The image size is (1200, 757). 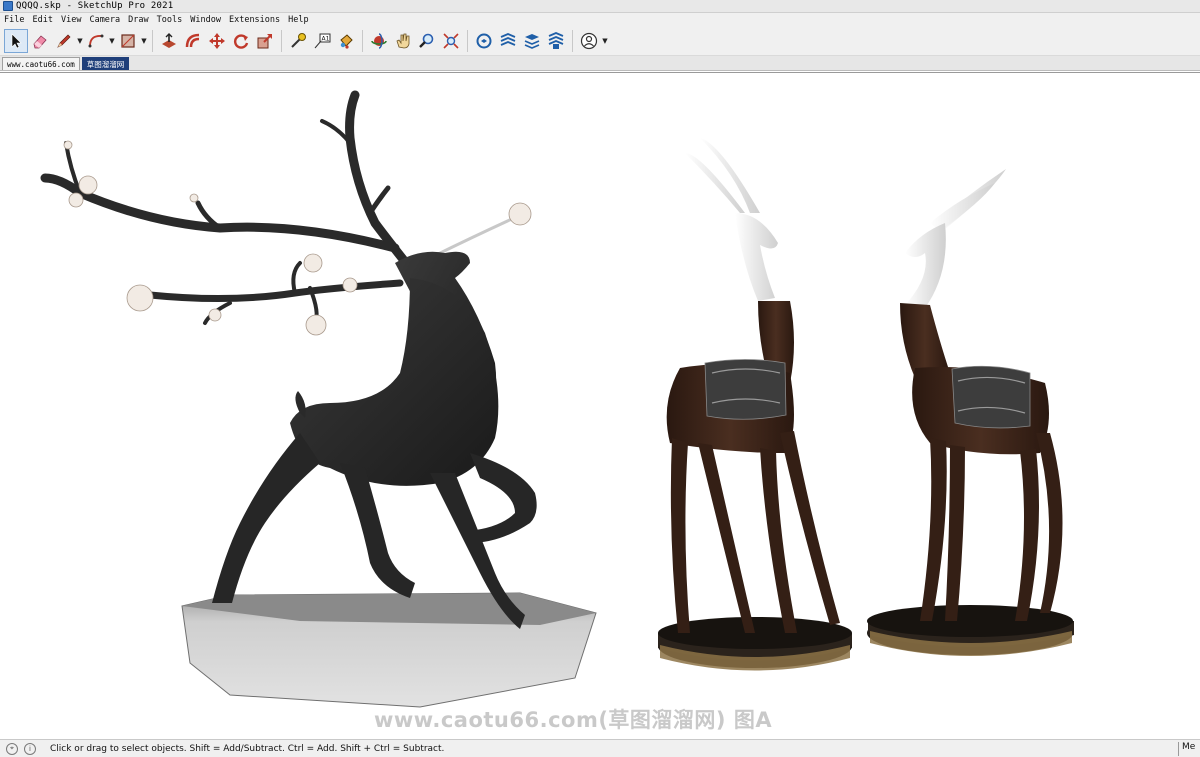 What do you see at coordinates (298, 20) in the screenshot?
I see `menu-help: Help` at bounding box center [298, 20].